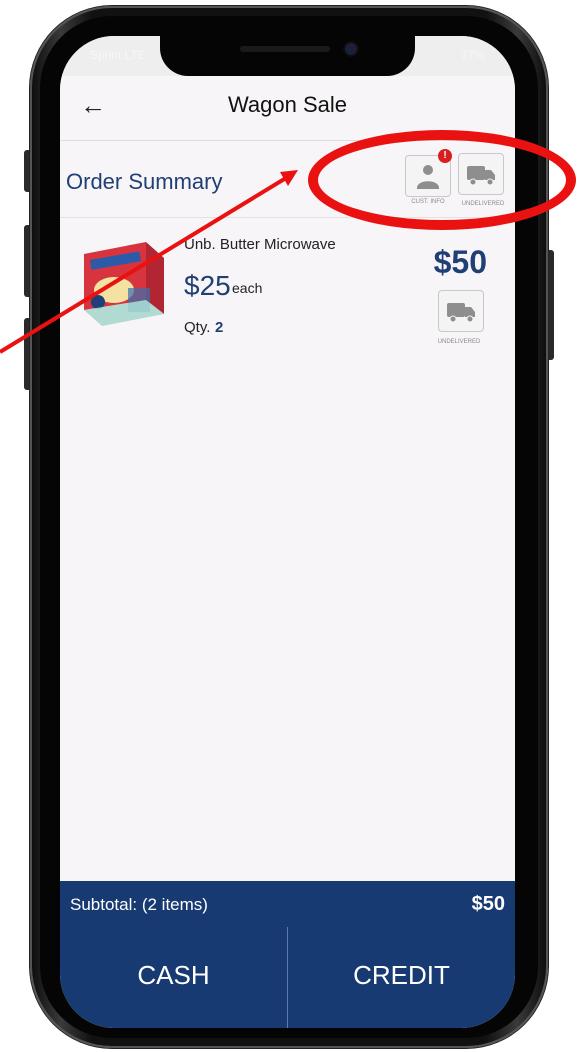 The image size is (585, 1052). Describe the element at coordinates (144, 181) in the screenshot. I see `order-summary-title: Order Summary` at that location.